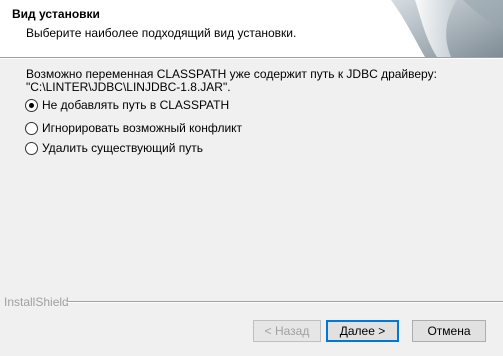  I want to click on option-label: Игнорировать возможный конфликт, so click(142, 128).